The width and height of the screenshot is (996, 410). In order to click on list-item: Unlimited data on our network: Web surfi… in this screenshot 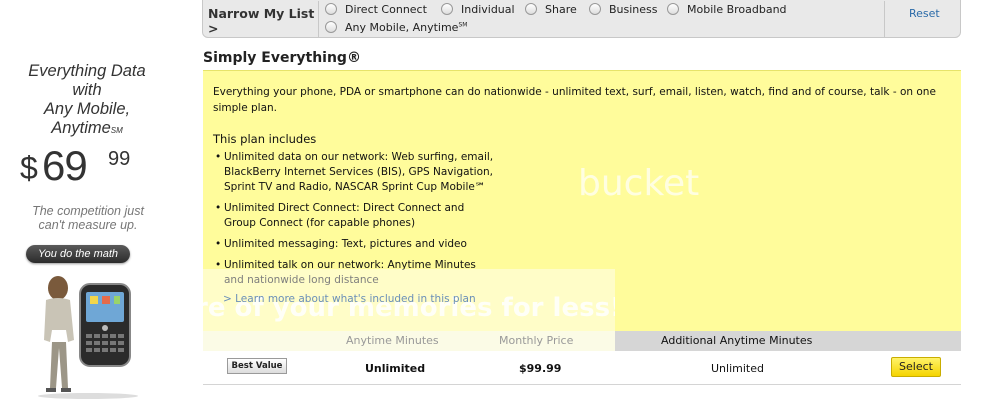, I will do `click(355, 172)`.